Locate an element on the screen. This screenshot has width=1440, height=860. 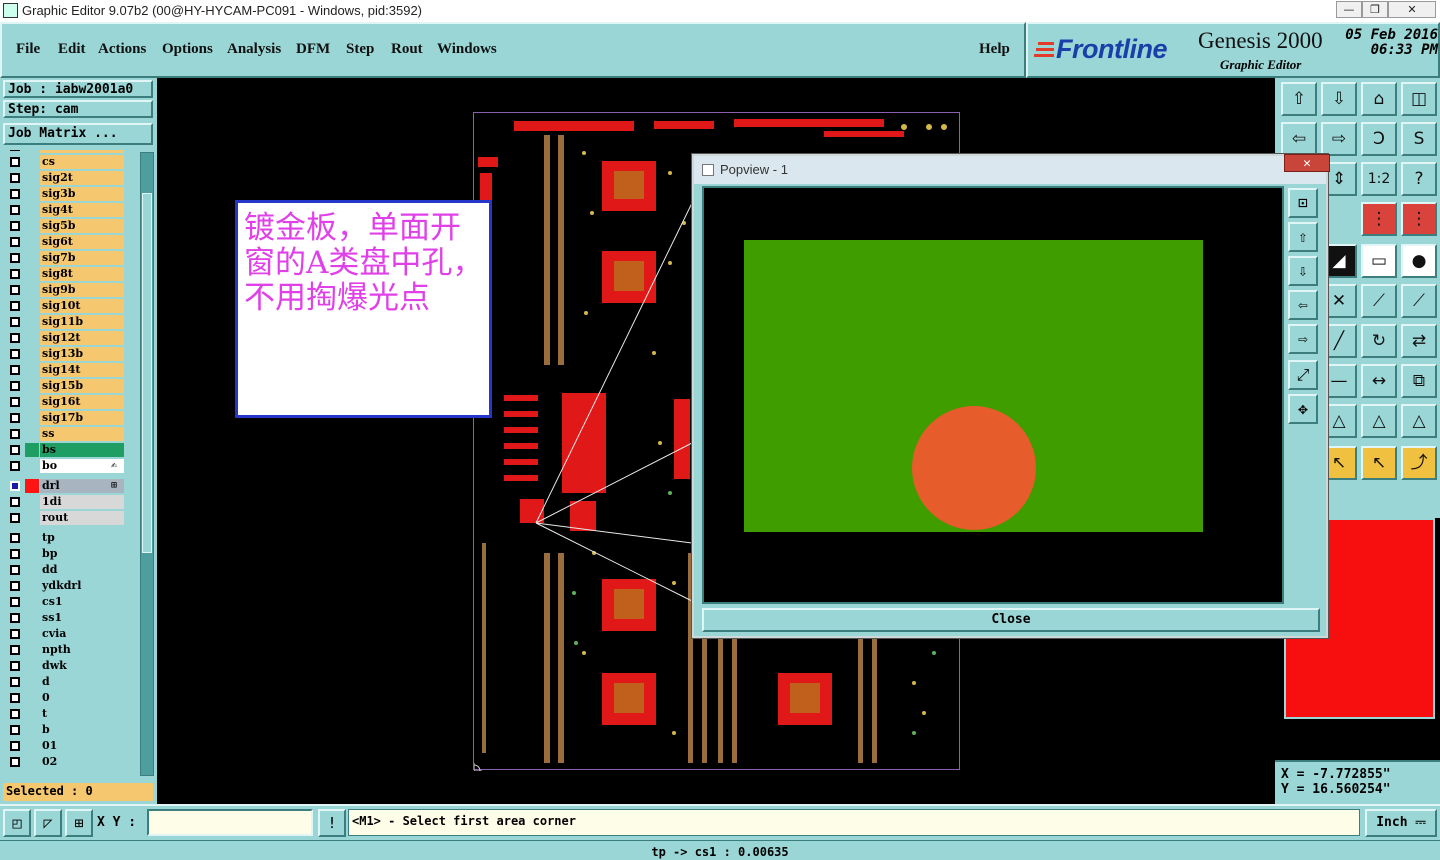
popview-pan-right-icon: ⇨ is located at coordinates (1303, 339).